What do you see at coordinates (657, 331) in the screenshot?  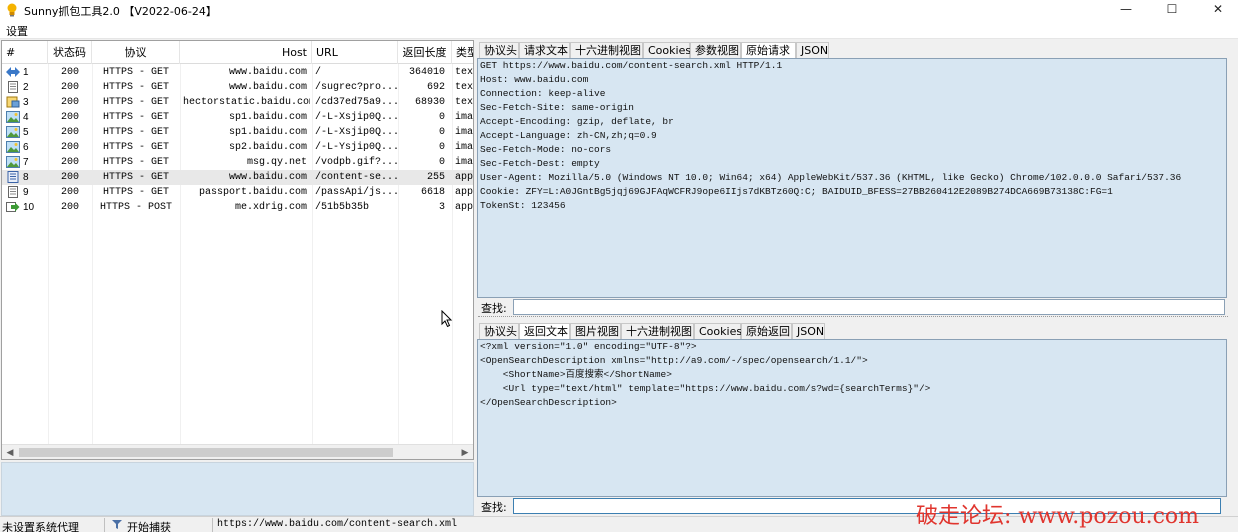 I see `response-tab-3: 十六进制视图` at bounding box center [657, 331].